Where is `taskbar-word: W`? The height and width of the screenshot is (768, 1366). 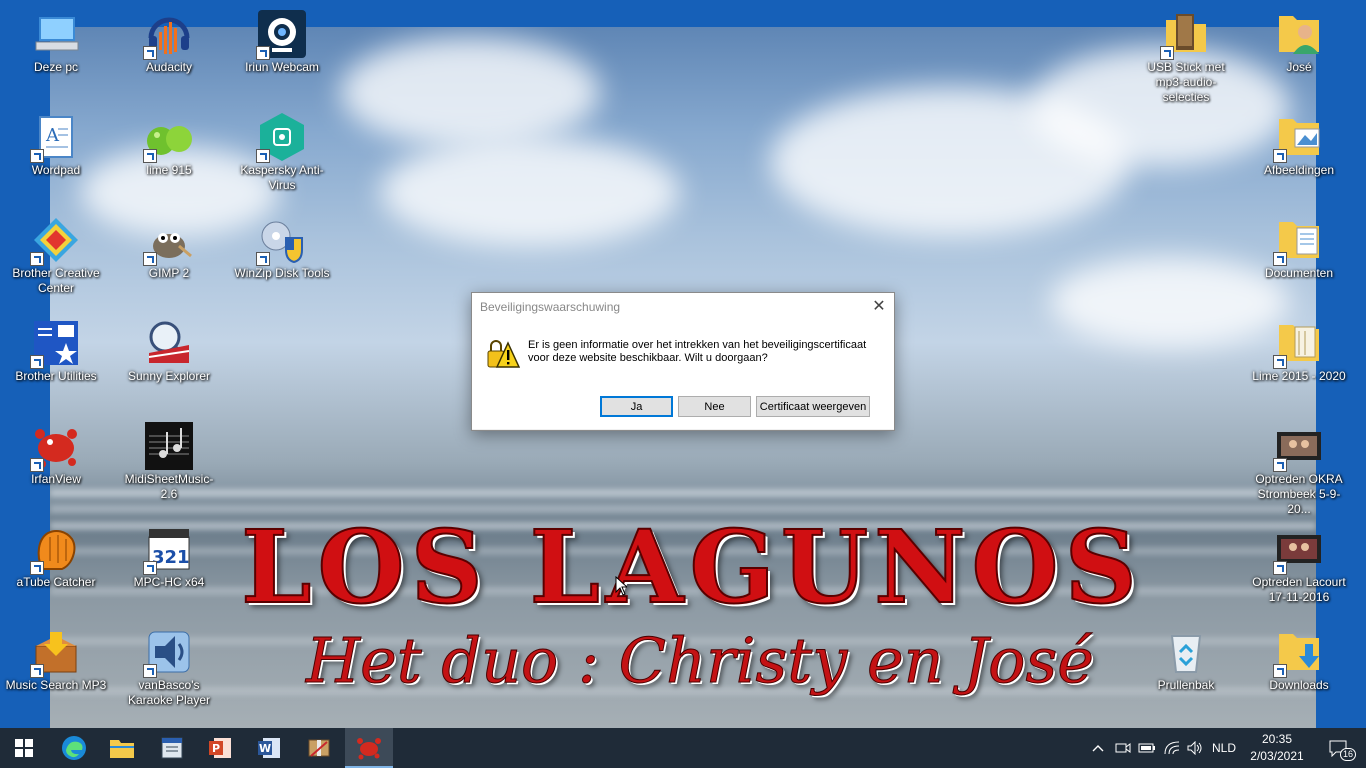 taskbar-word: W is located at coordinates (269, 748).